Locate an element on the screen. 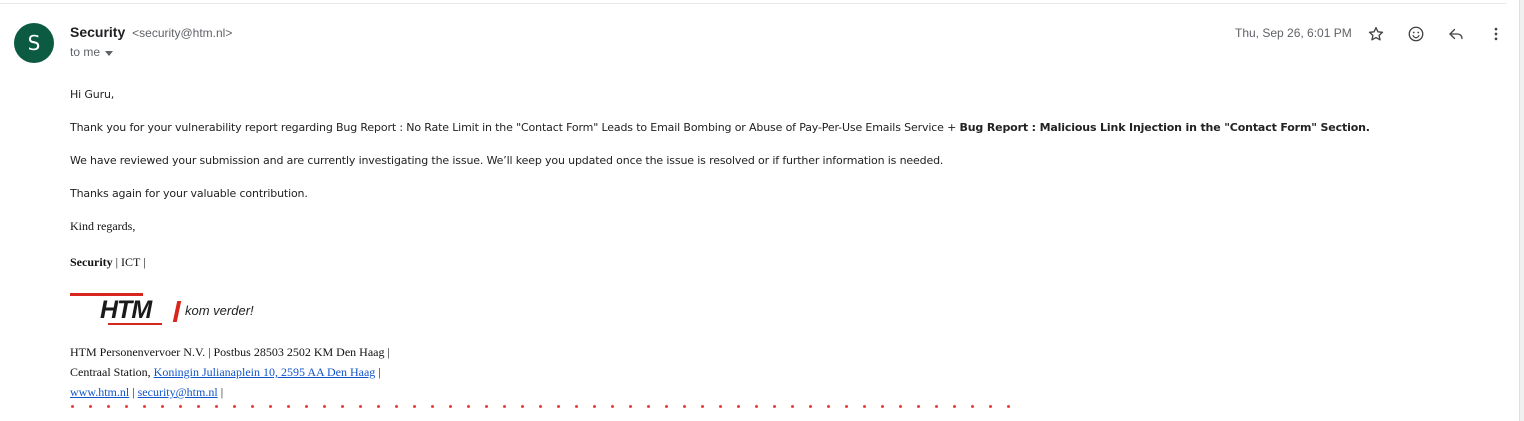  security-email-link: security@htm.nl is located at coordinates (178, 392).